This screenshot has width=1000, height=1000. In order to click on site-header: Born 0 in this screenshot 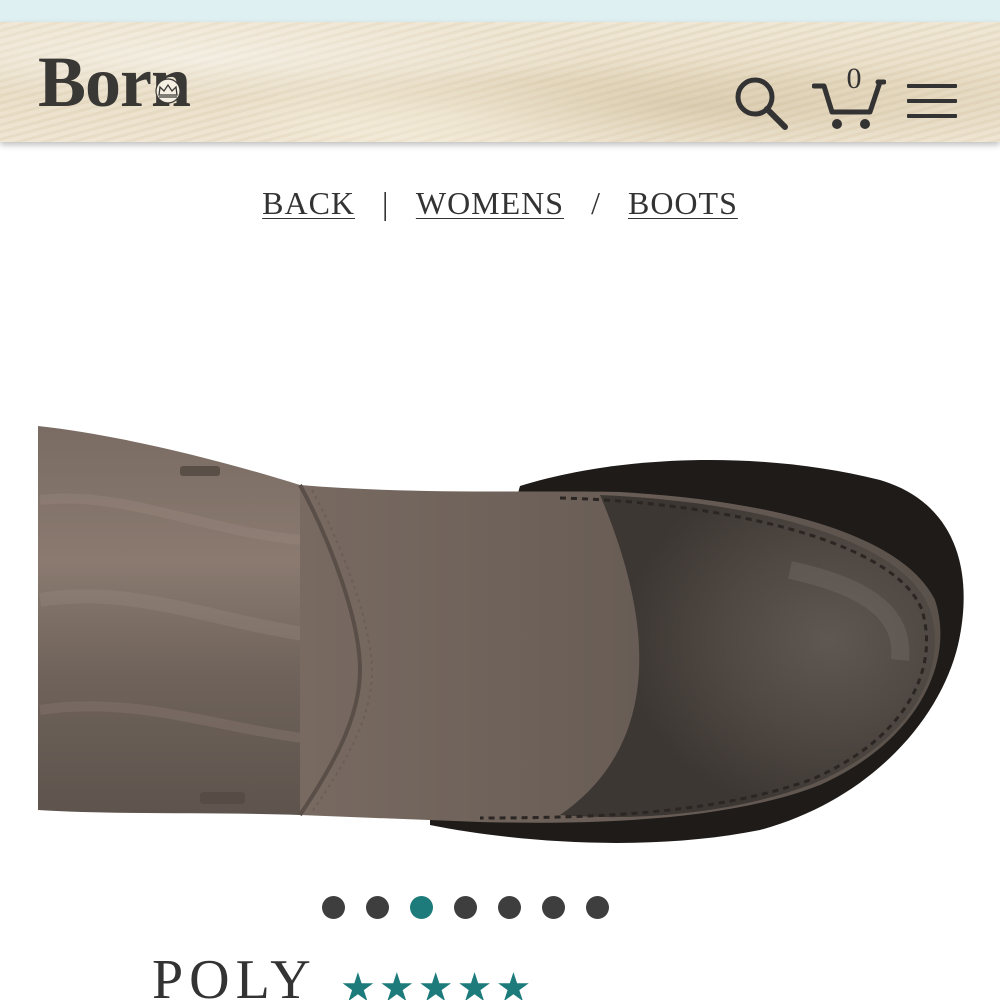, I will do `click(500, 82)`.